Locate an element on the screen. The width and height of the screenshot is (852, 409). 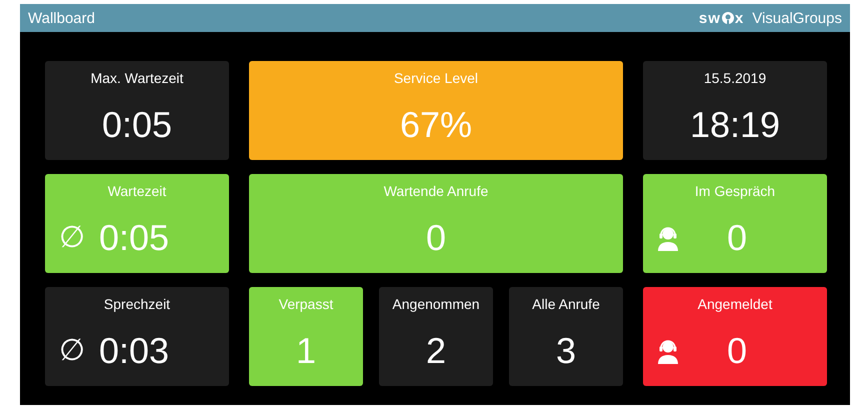
tile-title: Sprechzeit is located at coordinates (137, 304).